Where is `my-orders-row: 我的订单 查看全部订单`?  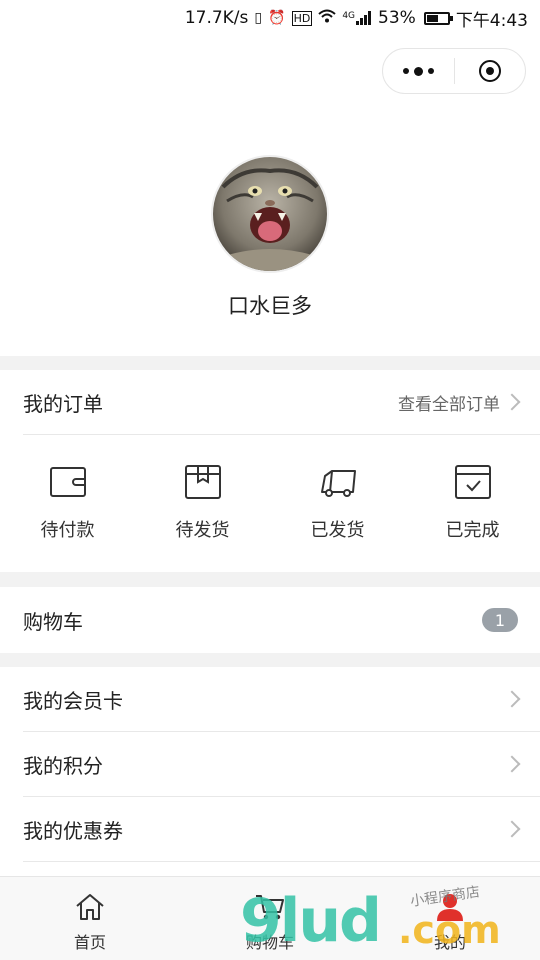 my-orders-row: 我的订单 查看全部订单 is located at coordinates (270, 402).